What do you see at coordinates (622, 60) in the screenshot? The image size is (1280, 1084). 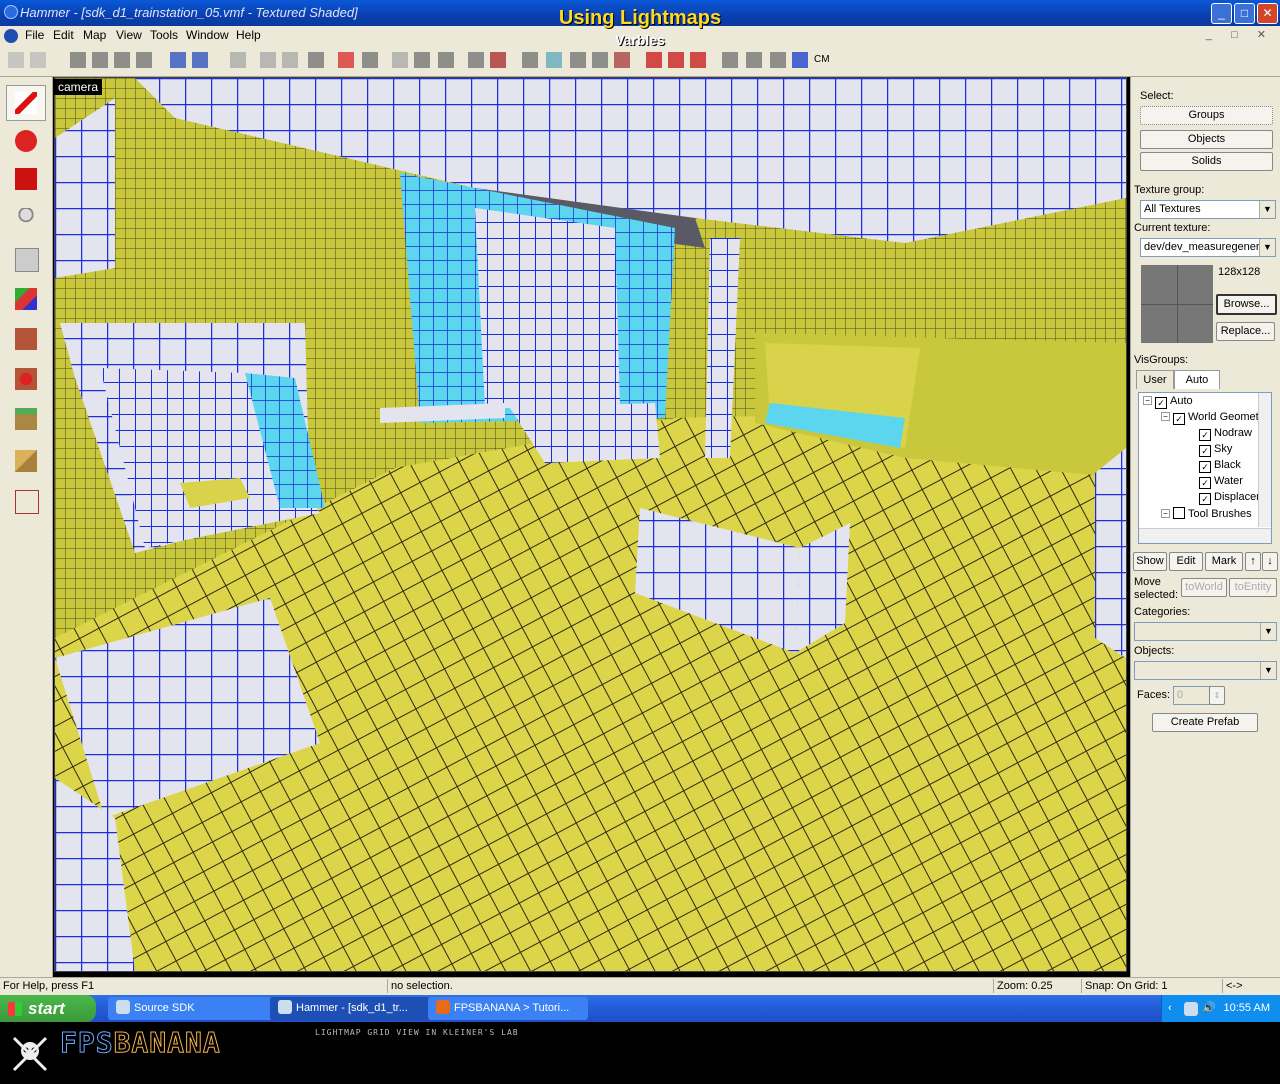 I see `texture-app-icon` at bounding box center [622, 60].